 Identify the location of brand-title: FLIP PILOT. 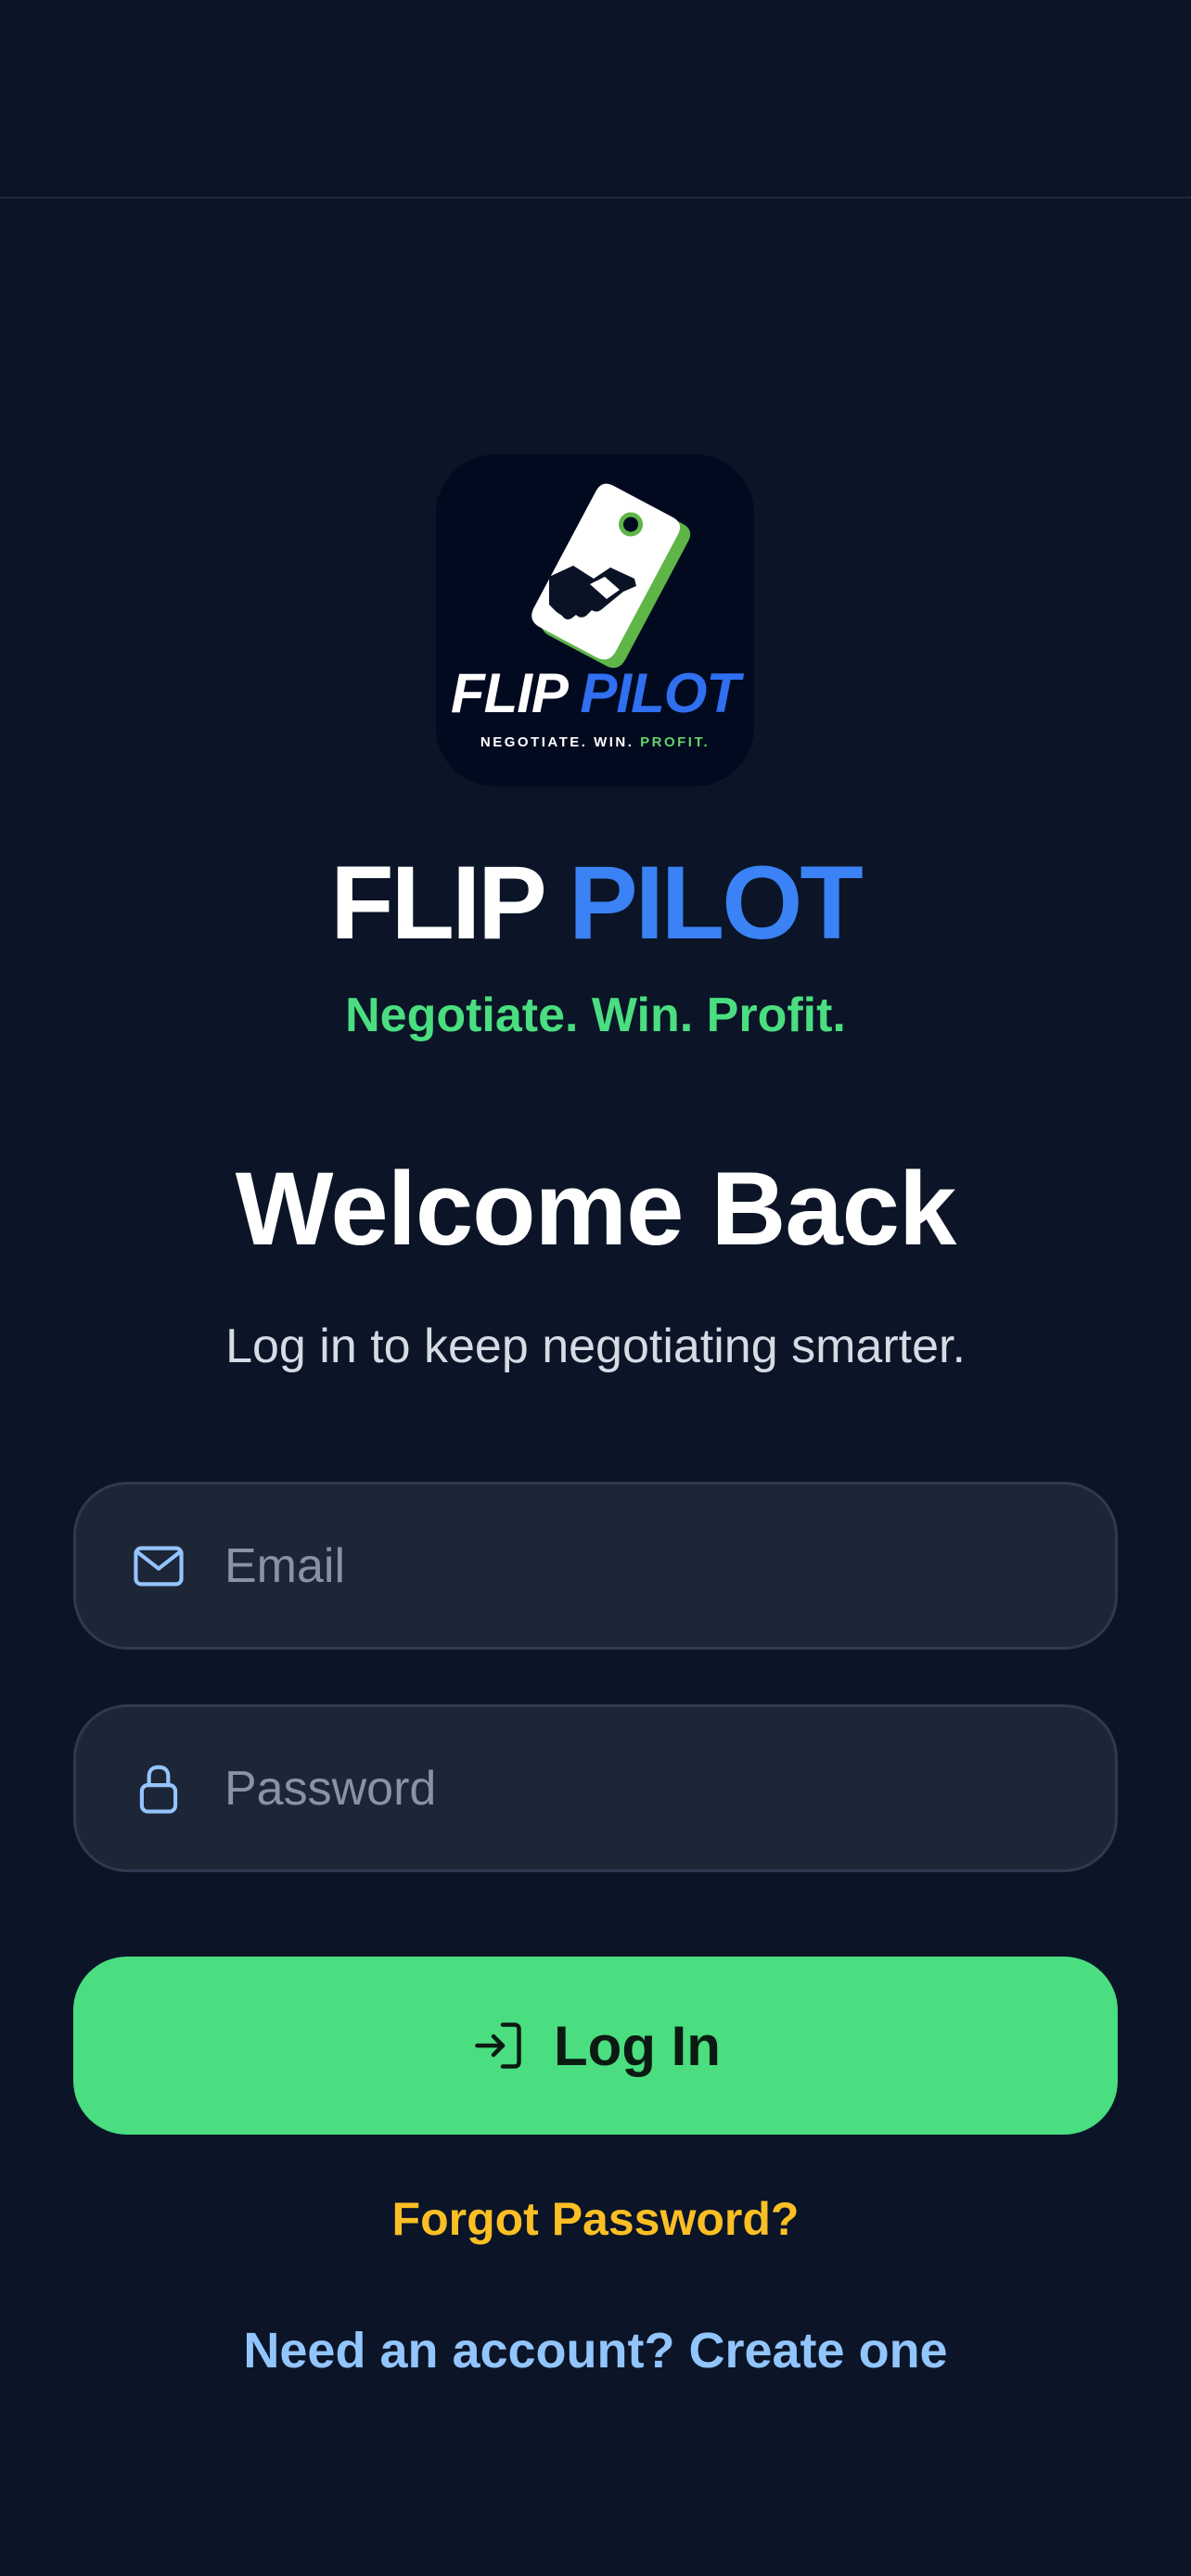
(595, 903).